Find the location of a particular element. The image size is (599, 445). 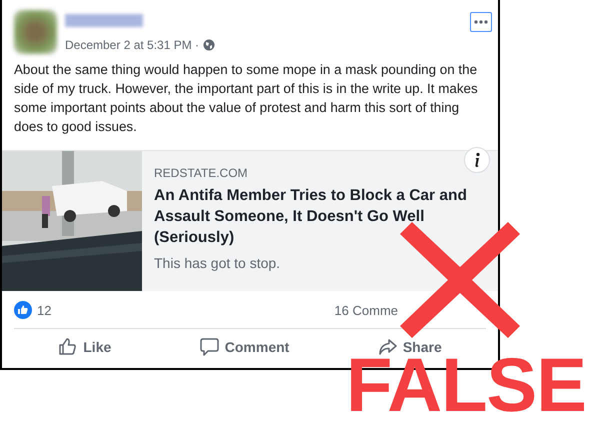

comment-icon is located at coordinates (209, 346).